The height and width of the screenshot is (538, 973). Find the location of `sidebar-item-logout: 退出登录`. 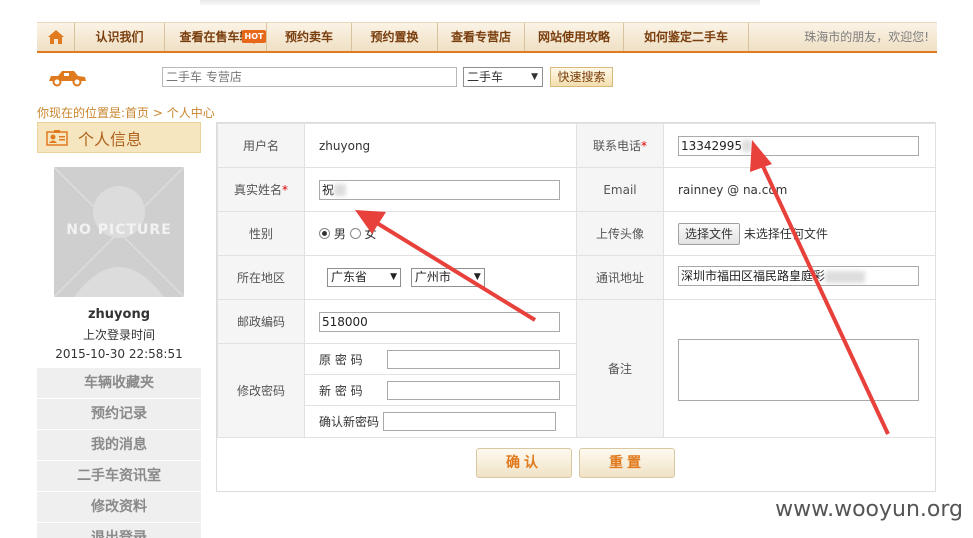

sidebar-item-logout: 退出登录 is located at coordinates (119, 530).